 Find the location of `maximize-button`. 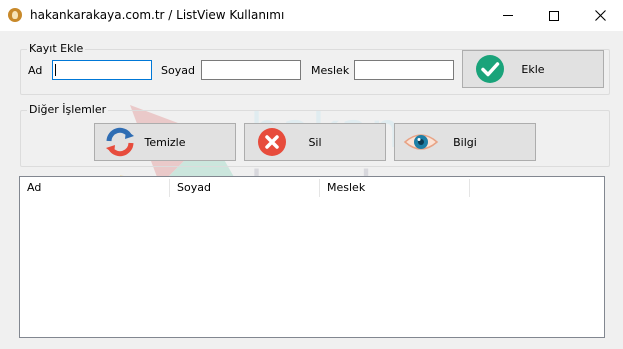

maximize-button is located at coordinates (554, 15).